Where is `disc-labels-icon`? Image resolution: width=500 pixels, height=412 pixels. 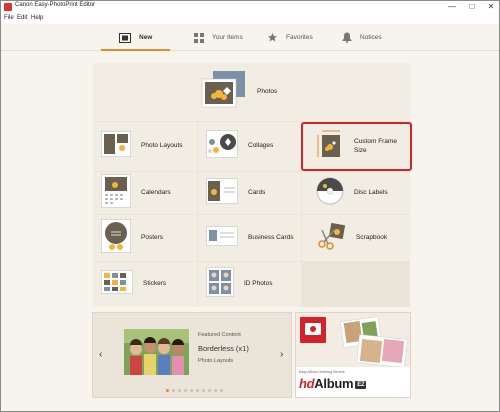
disc-labels-icon is located at coordinates (330, 193).